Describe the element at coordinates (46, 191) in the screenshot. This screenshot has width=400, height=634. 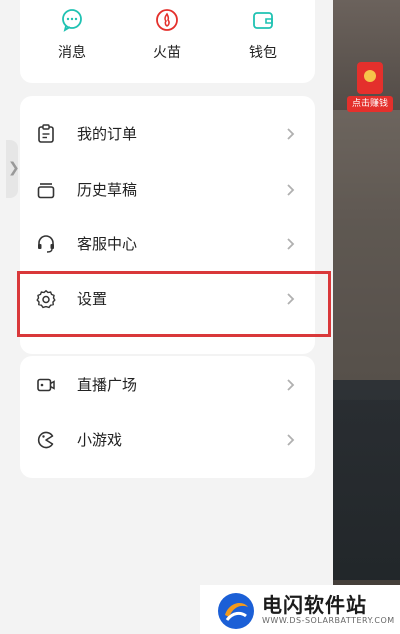
I see `drafts-icon` at that location.